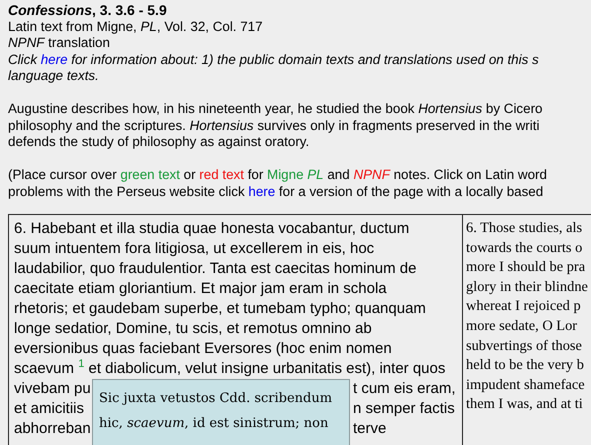  I want to click on tooltip-text: Sic juxta vetustos Cdd. scribendum, so click(216, 399).